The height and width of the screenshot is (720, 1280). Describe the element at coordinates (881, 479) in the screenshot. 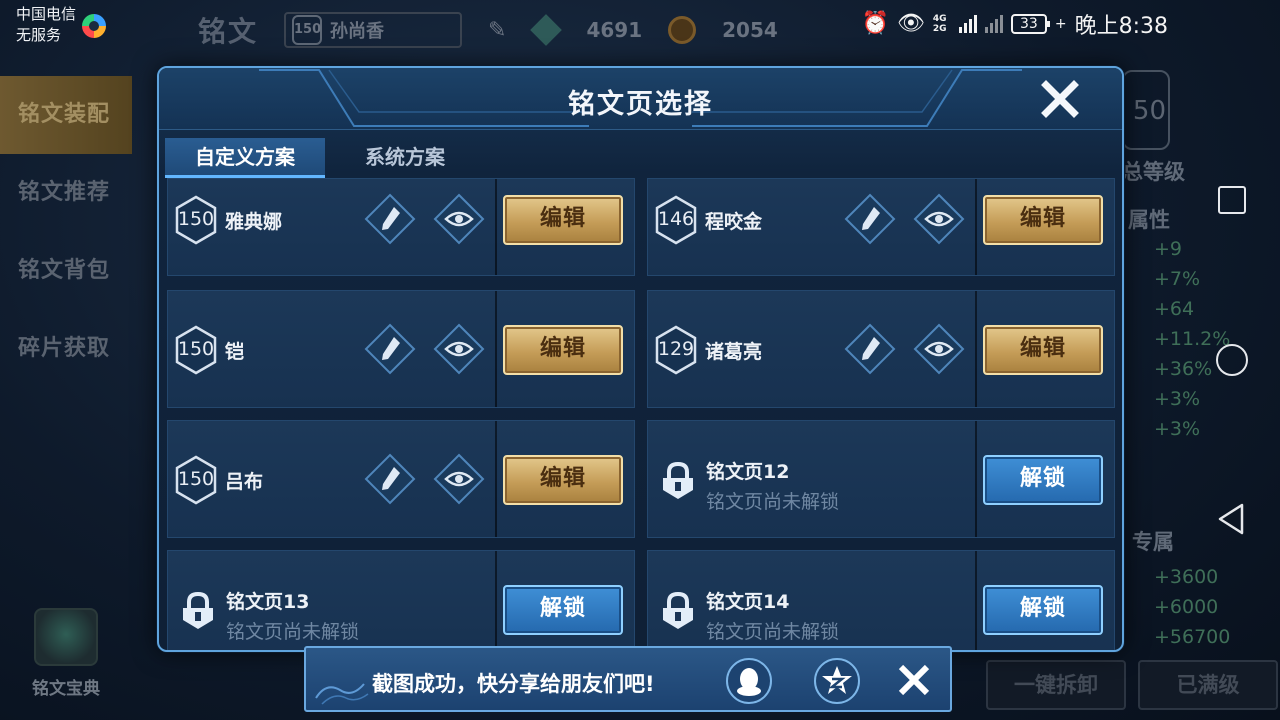

I see `page-card-locked: 铭文页12 铭文页尚未解锁 解锁` at that location.